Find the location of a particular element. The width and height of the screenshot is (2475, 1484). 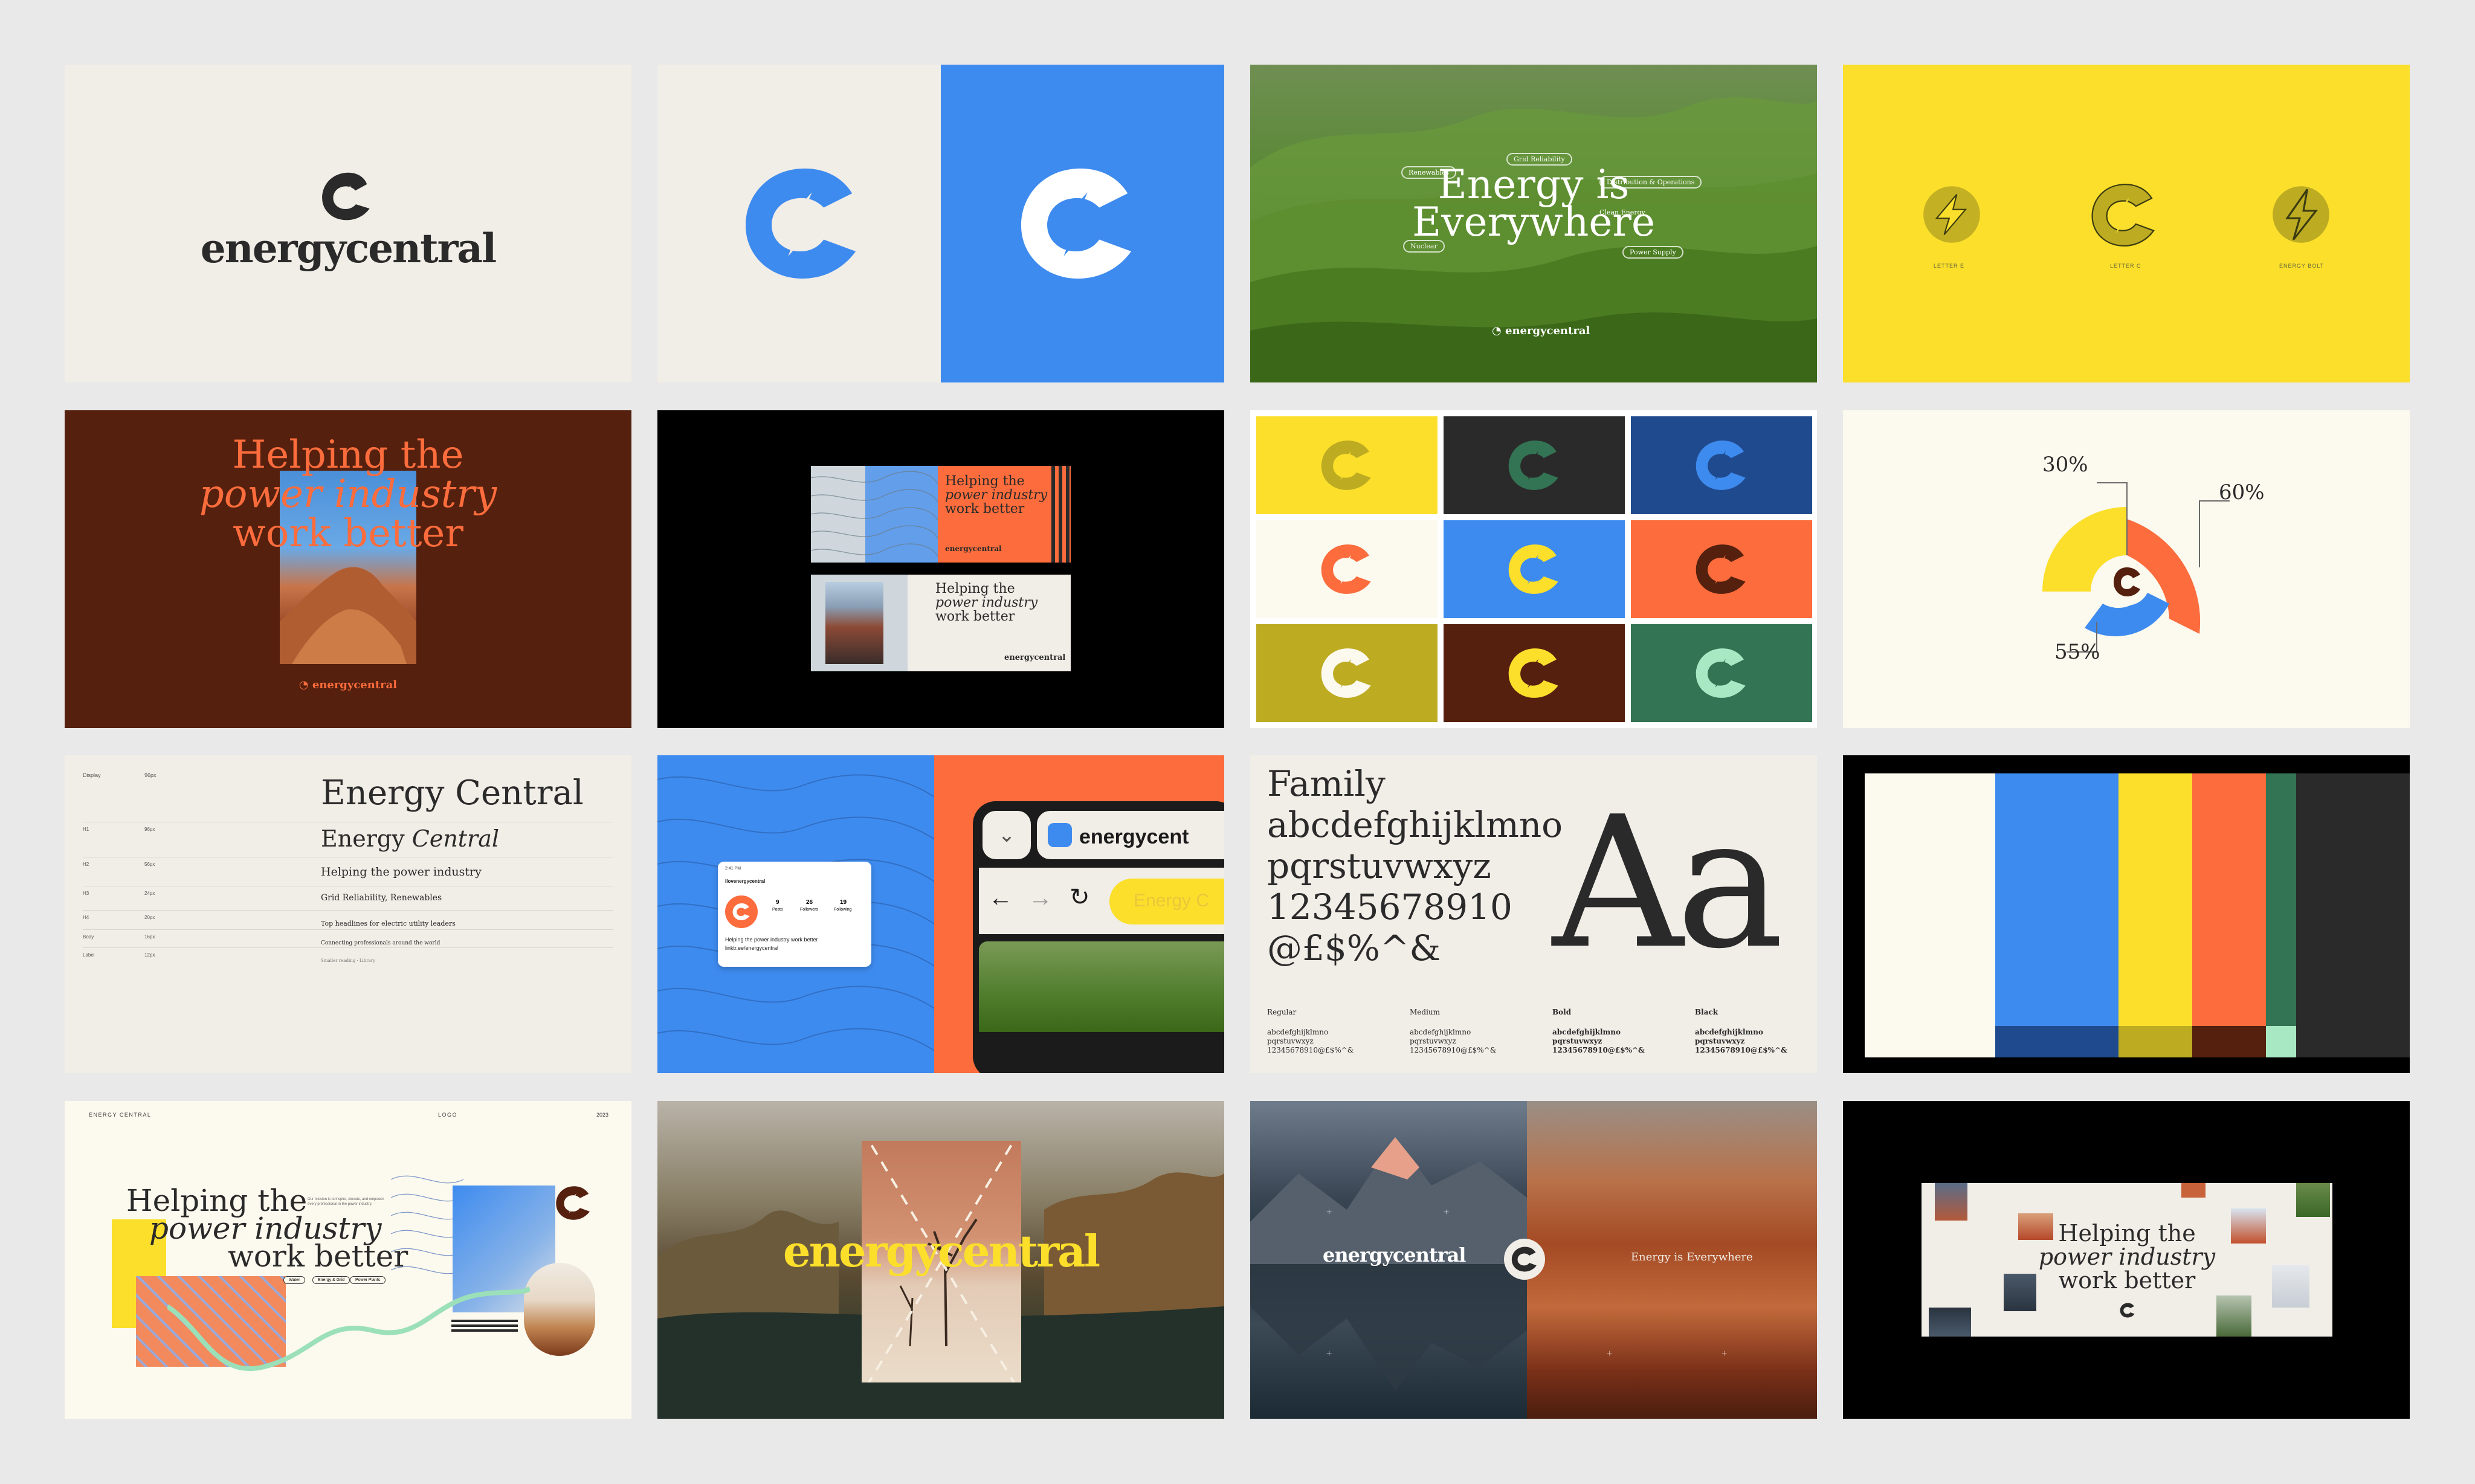

browser-hills-image is located at coordinates (1101, 986).